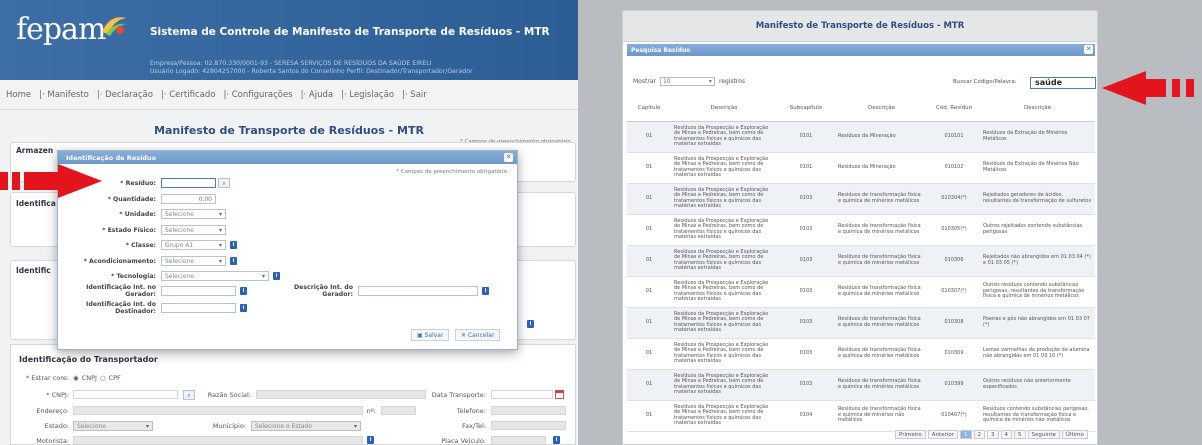  What do you see at coordinates (193, 214) in the screenshot?
I see `unidade-select: Selecione` at bounding box center [193, 214].